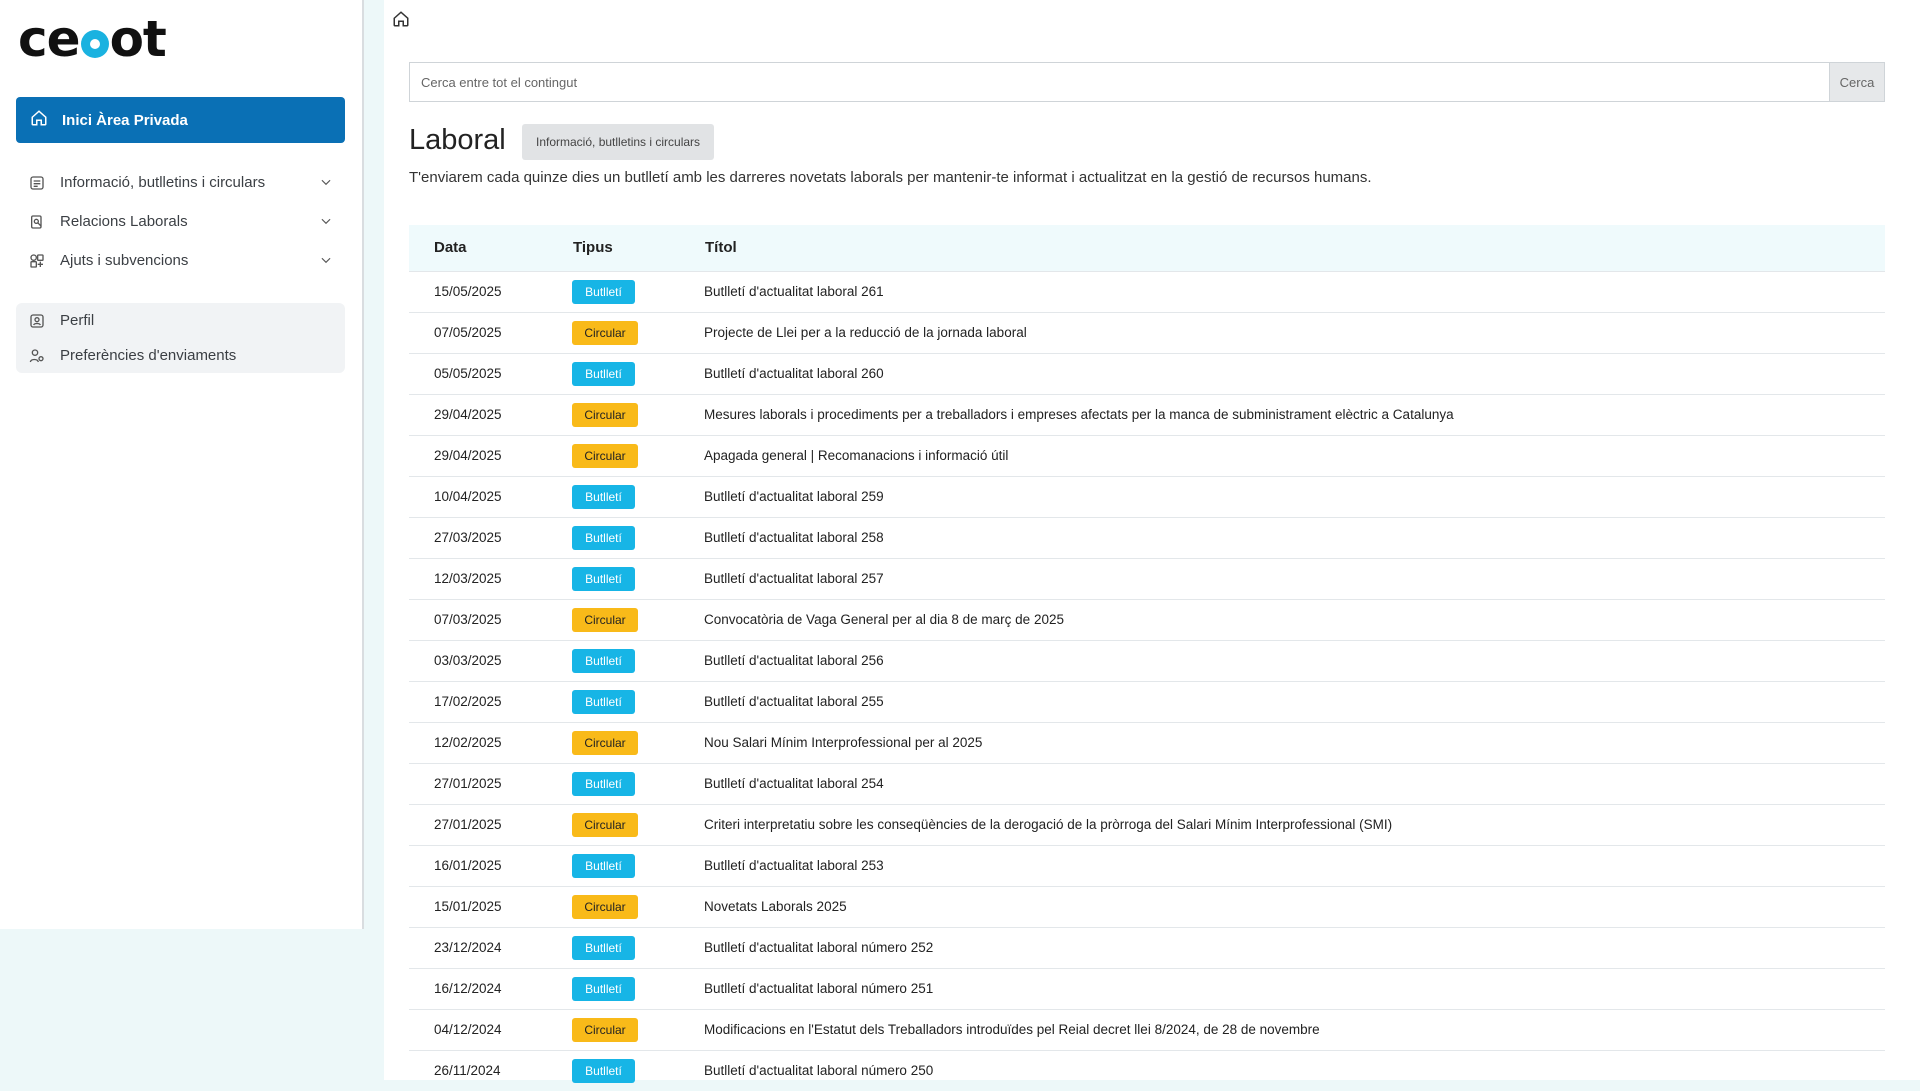  Describe the element at coordinates (490, 742) in the screenshot. I see `row-date: 12/02/2025` at that location.